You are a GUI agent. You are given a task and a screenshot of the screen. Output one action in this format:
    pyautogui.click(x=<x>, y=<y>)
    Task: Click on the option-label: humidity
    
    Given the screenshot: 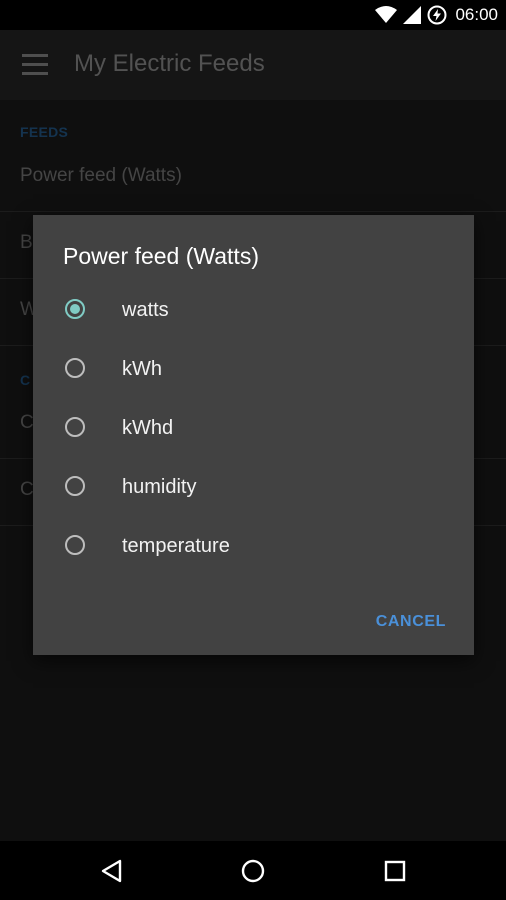 What is the action you would take?
    pyautogui.click(x=159, y=487)
    